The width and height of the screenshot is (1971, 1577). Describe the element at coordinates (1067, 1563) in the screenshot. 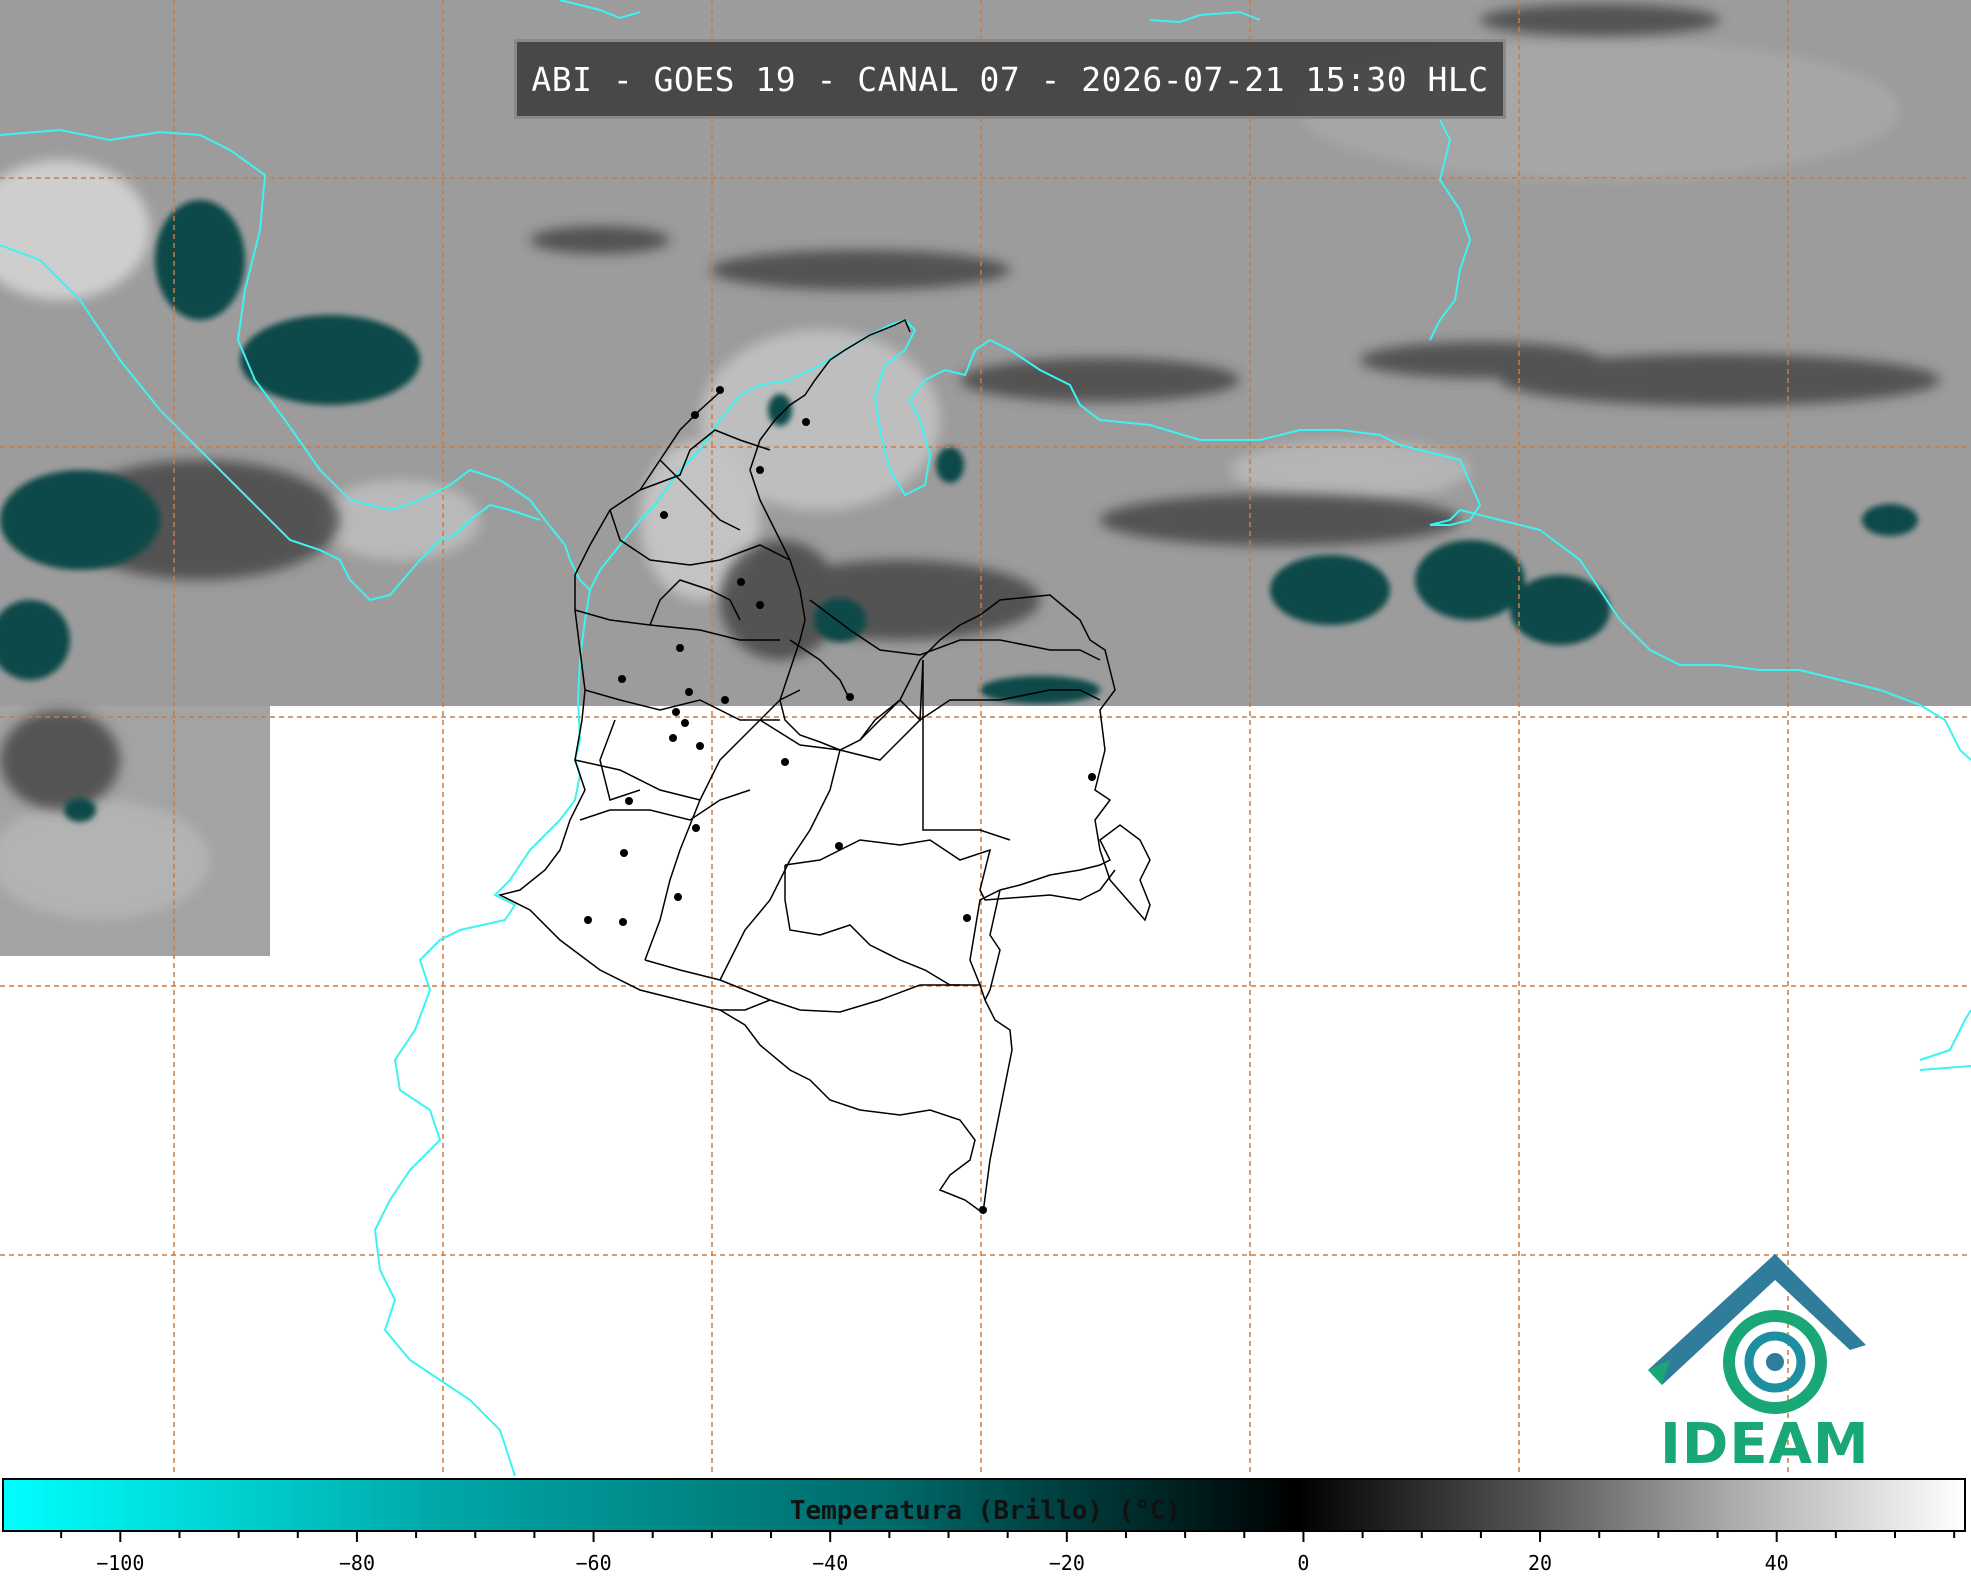

I see `colorbar-tick-label: −20` at that location.